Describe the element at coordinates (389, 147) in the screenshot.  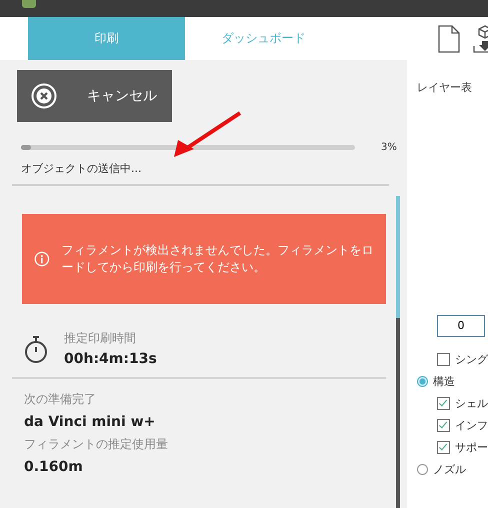
I see `progress-percent: 3%` at that location.